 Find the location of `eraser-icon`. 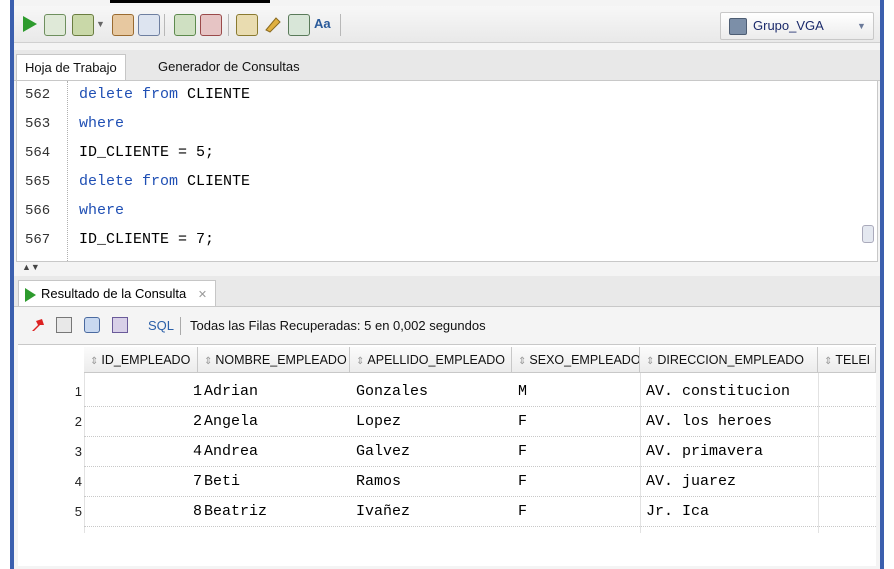

eraser-icon is located at coordinates (272, 24).